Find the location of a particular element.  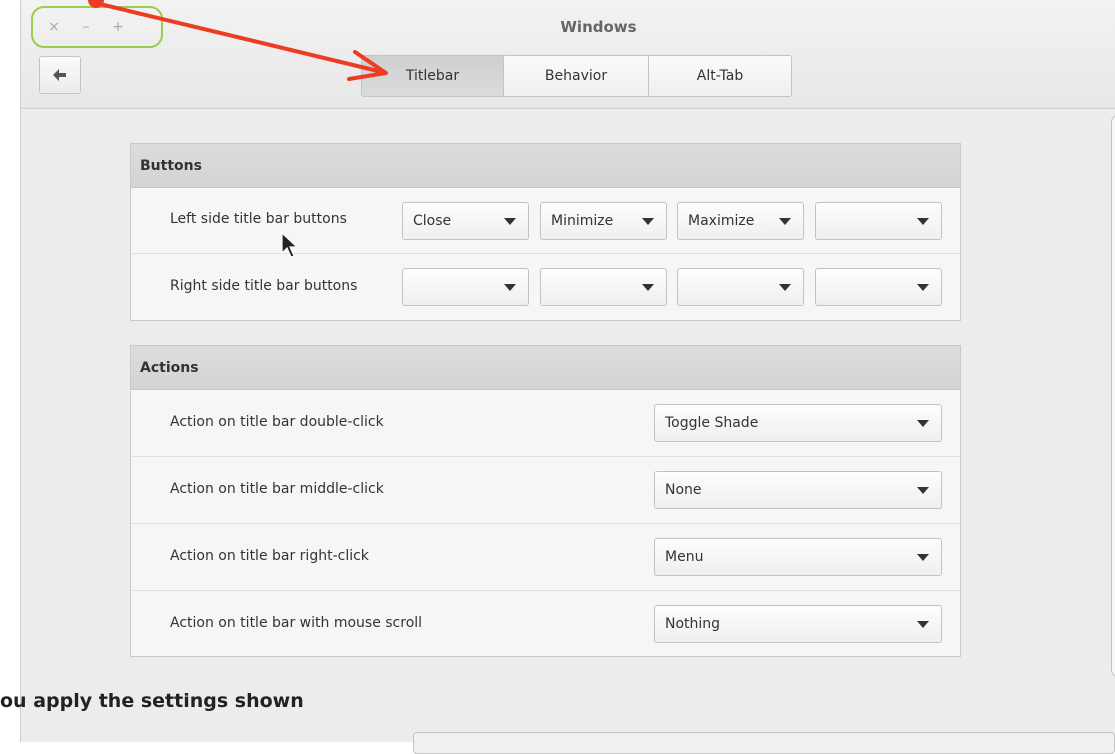

combo-value: Close is located at coordinates (432, 221).